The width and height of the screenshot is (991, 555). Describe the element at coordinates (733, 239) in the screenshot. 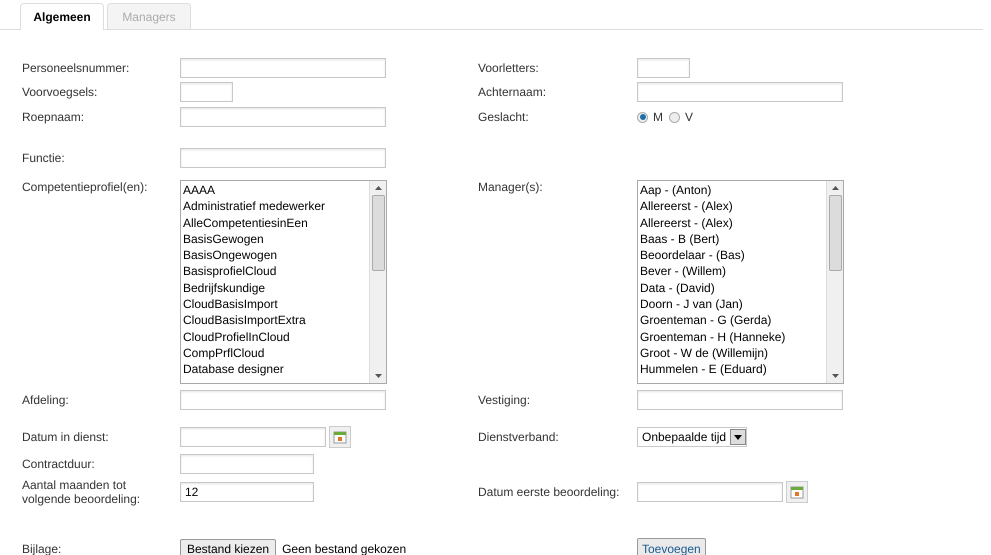

I see `list-item: Baas - B (Bert)` at that location.